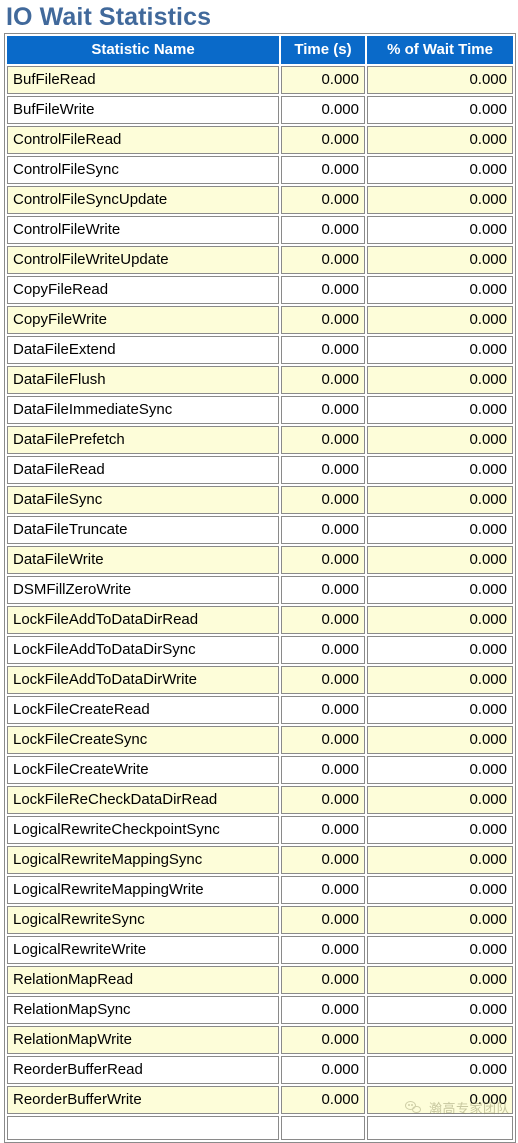 The image size is (518, 1143). What do you see at coordinates (323, 50) in the screenshot?
I see `column-header-time: Time (s)` at bounding box center [323, 50].